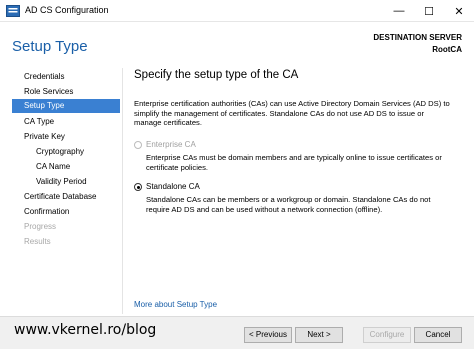  Describe the element at coordinates (67, 10) in the screenshot. I see `window-title: AD CS Configuration` at that location.